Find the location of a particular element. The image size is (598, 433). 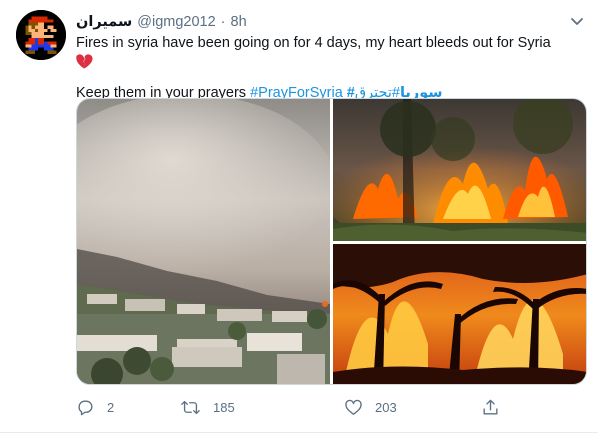

like-count: 203 is located at coordinates (386, 407).